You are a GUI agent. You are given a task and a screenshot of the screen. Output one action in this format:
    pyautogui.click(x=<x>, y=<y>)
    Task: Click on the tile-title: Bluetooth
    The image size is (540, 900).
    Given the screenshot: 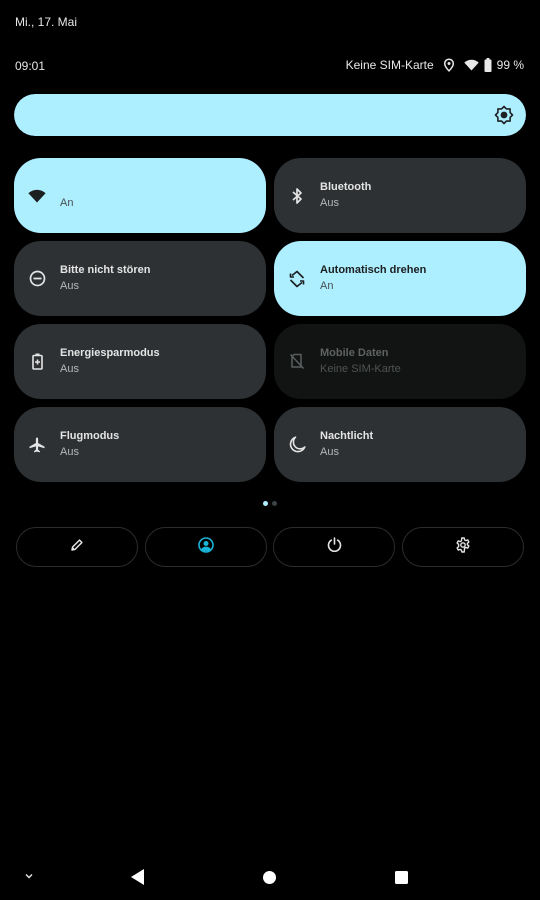 What is the action you would take?
    pyautogui.click(x=346, y=187)
    